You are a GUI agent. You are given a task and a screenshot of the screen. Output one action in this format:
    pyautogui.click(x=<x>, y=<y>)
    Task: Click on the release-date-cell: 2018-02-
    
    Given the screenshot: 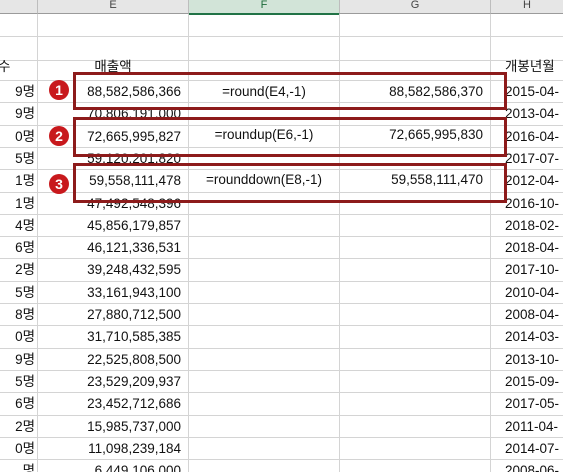 What is the action you would take?
    pyautogui.click(x=534, y=226)
    